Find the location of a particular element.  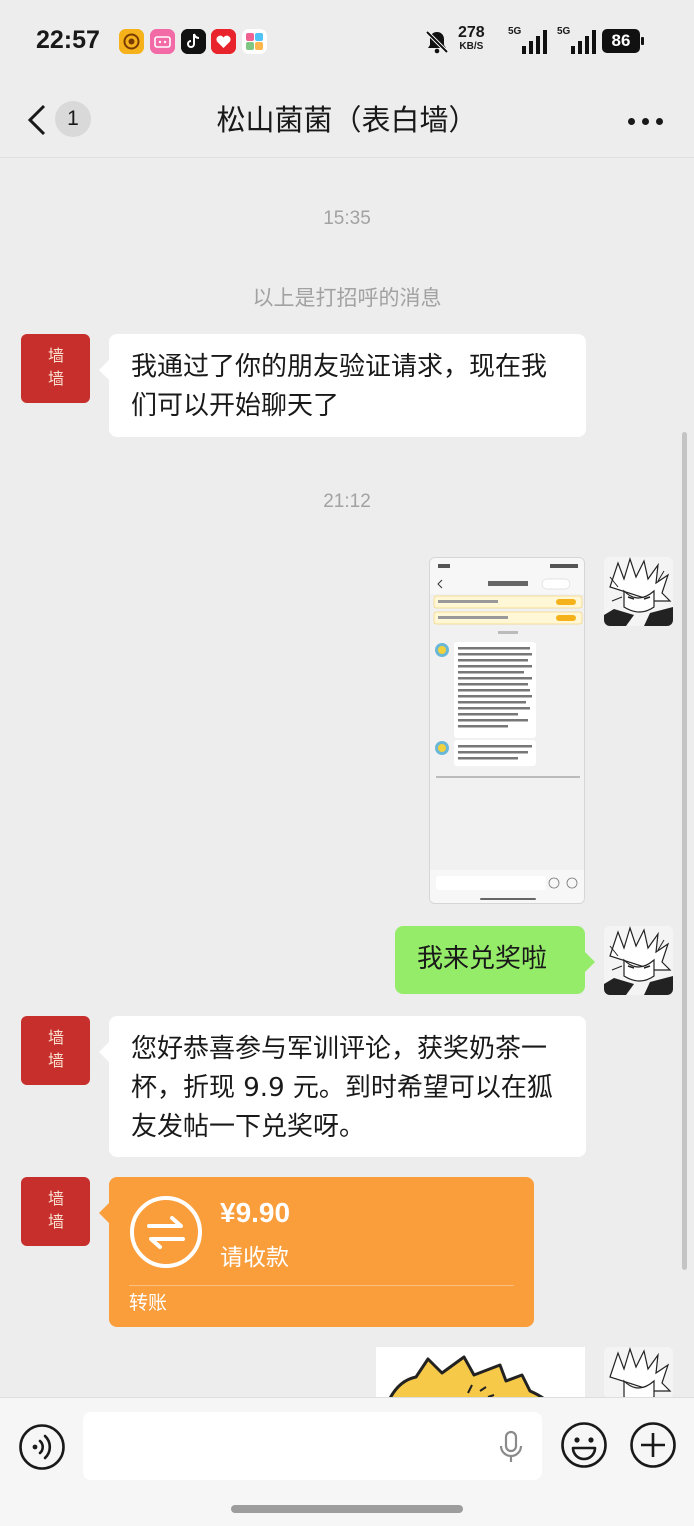

more-options-button is located at coordinates (646, 122).